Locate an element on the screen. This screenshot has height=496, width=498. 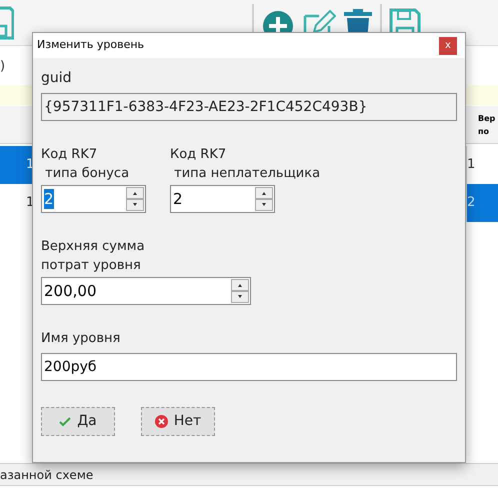
field-label: Код RK7 типа неплательщика is located at coordinates (245, 164).